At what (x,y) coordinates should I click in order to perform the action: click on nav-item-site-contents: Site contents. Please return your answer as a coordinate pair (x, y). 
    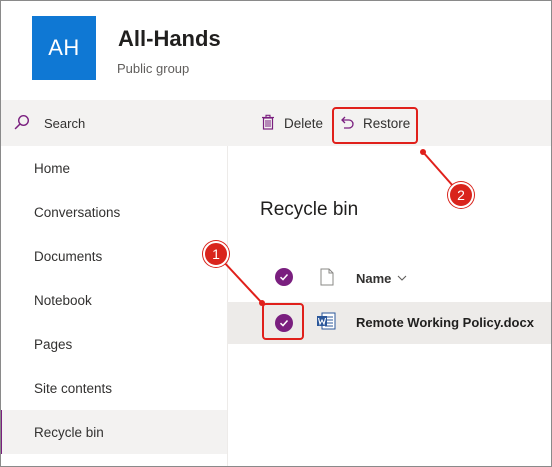
    Looking at the image, I should click on (113, 388).